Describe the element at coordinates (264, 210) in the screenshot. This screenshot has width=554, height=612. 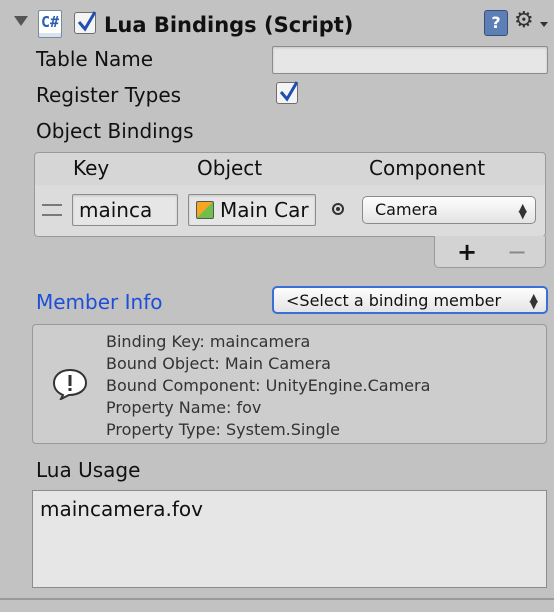
I see `binding-object-value: Main Car` at that location.